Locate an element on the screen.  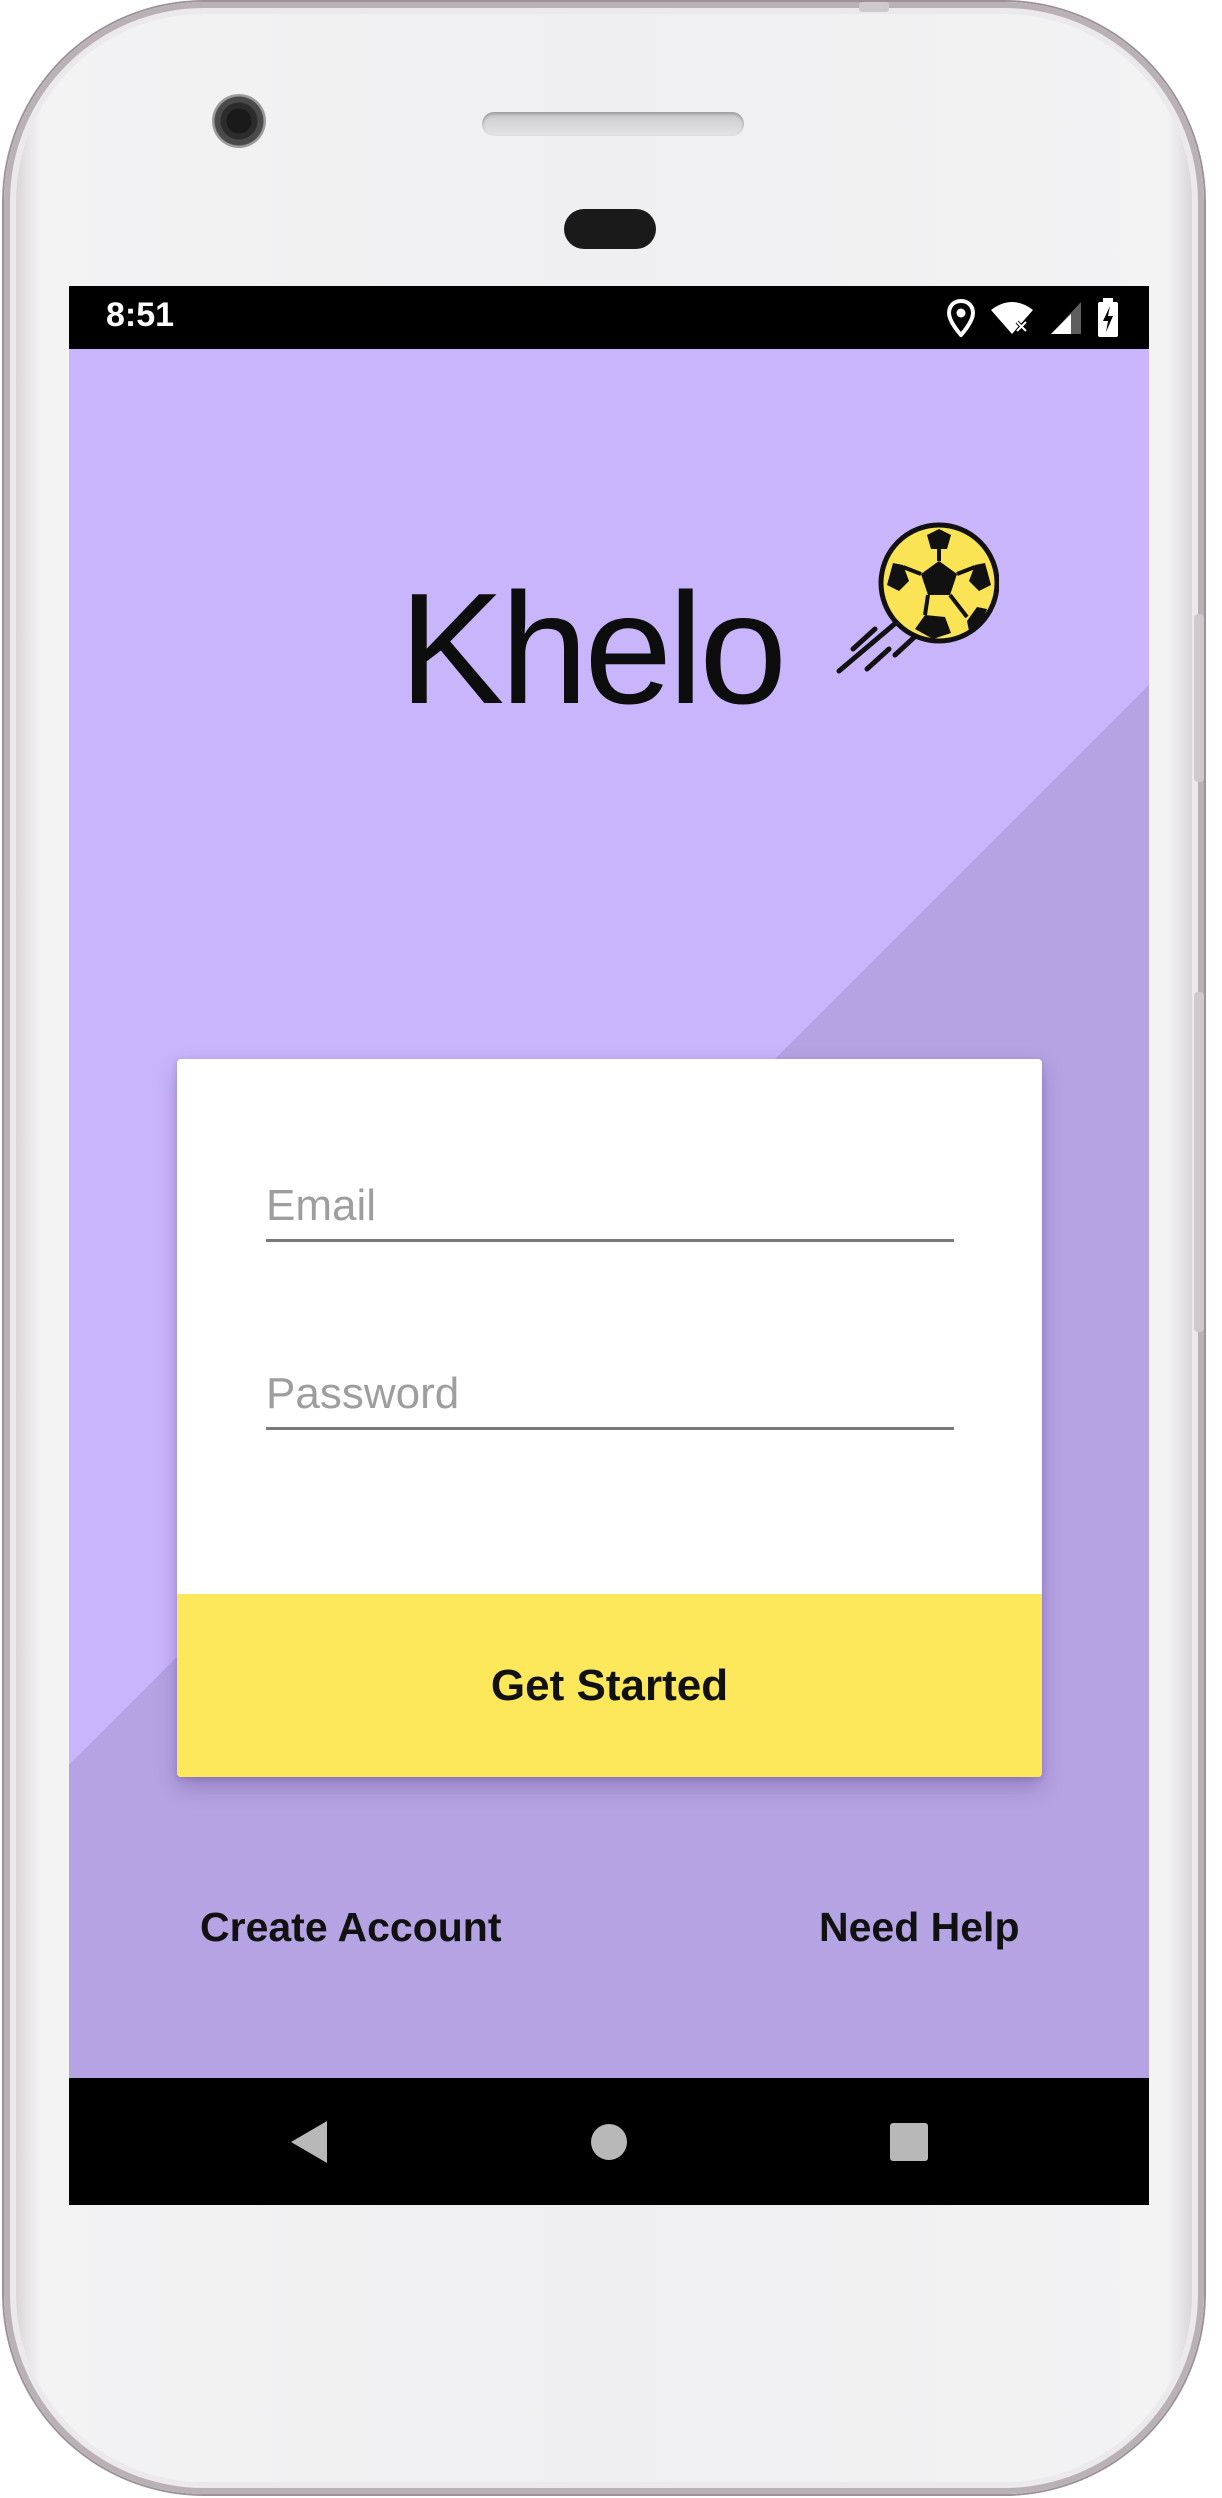
battery-charging-icon is located at coordinates (1108, 317).